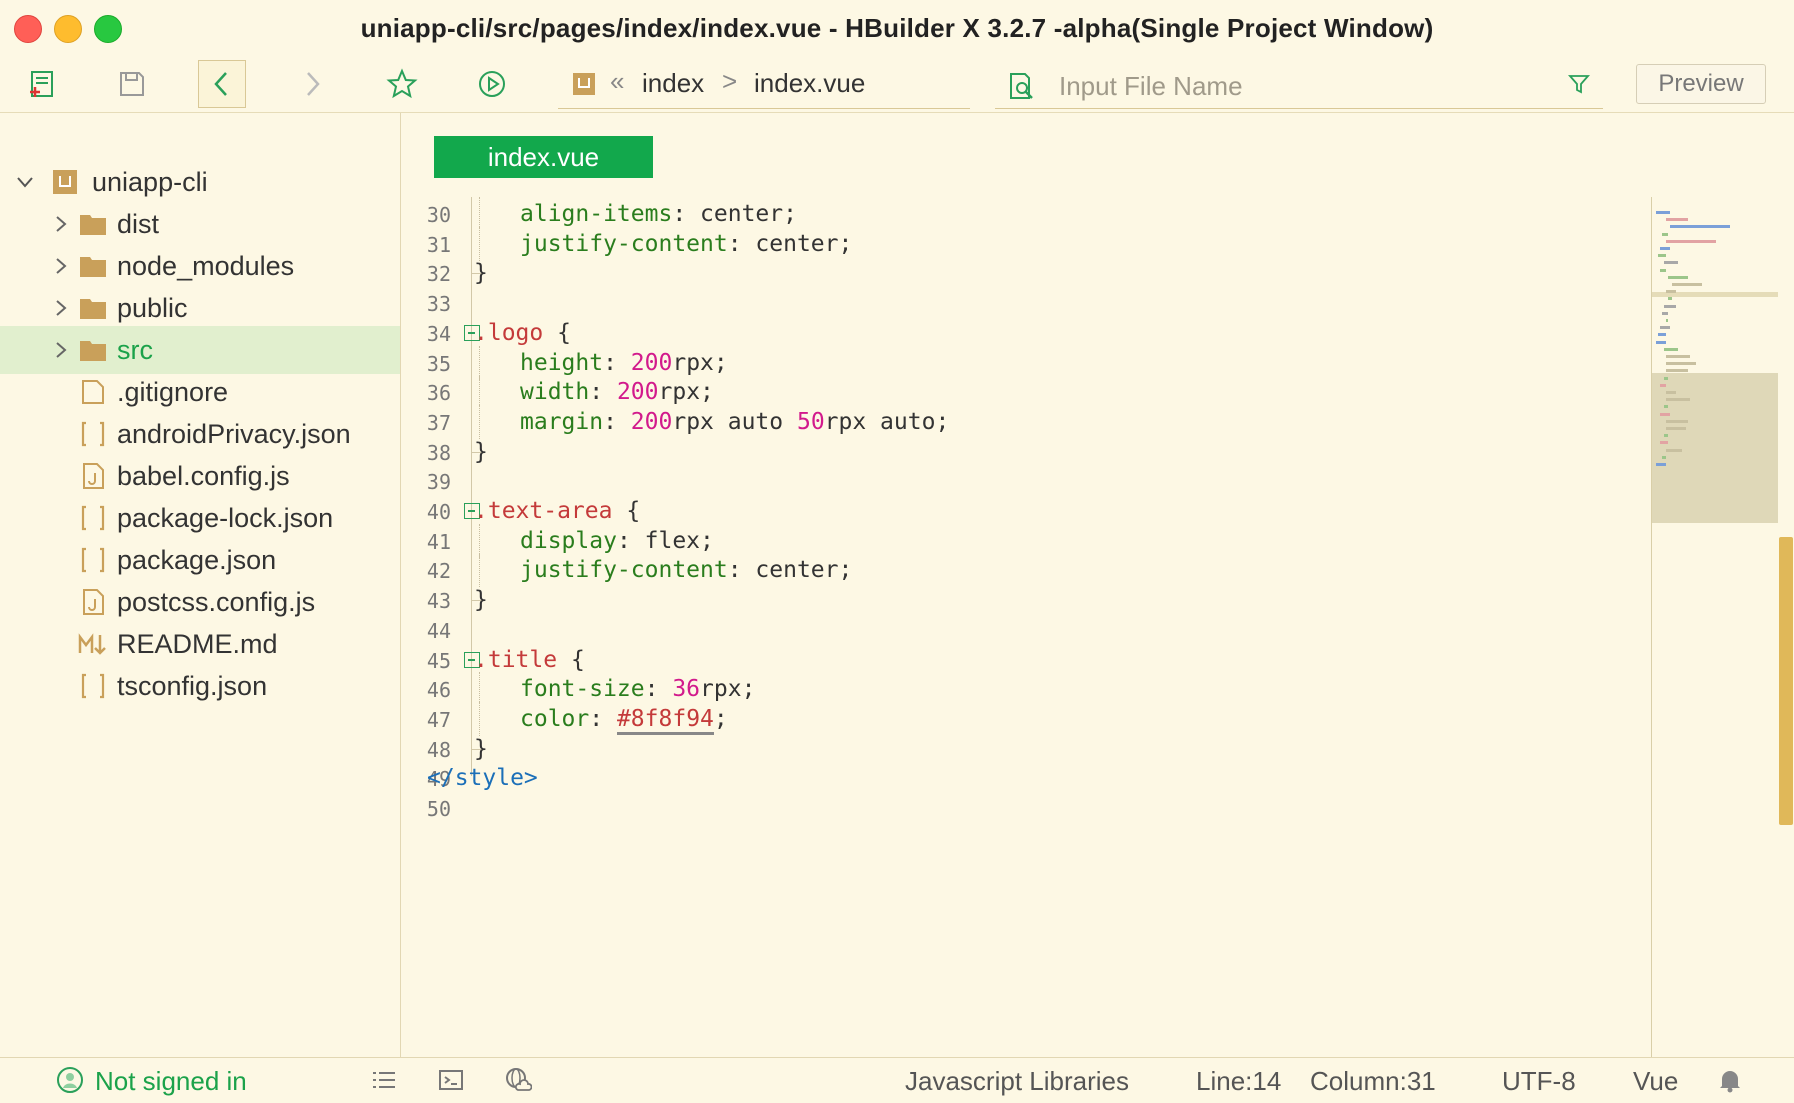  Describe the element at coordinates (384, 1080) in the screenshot. I see `outline-list-icon` at that location.